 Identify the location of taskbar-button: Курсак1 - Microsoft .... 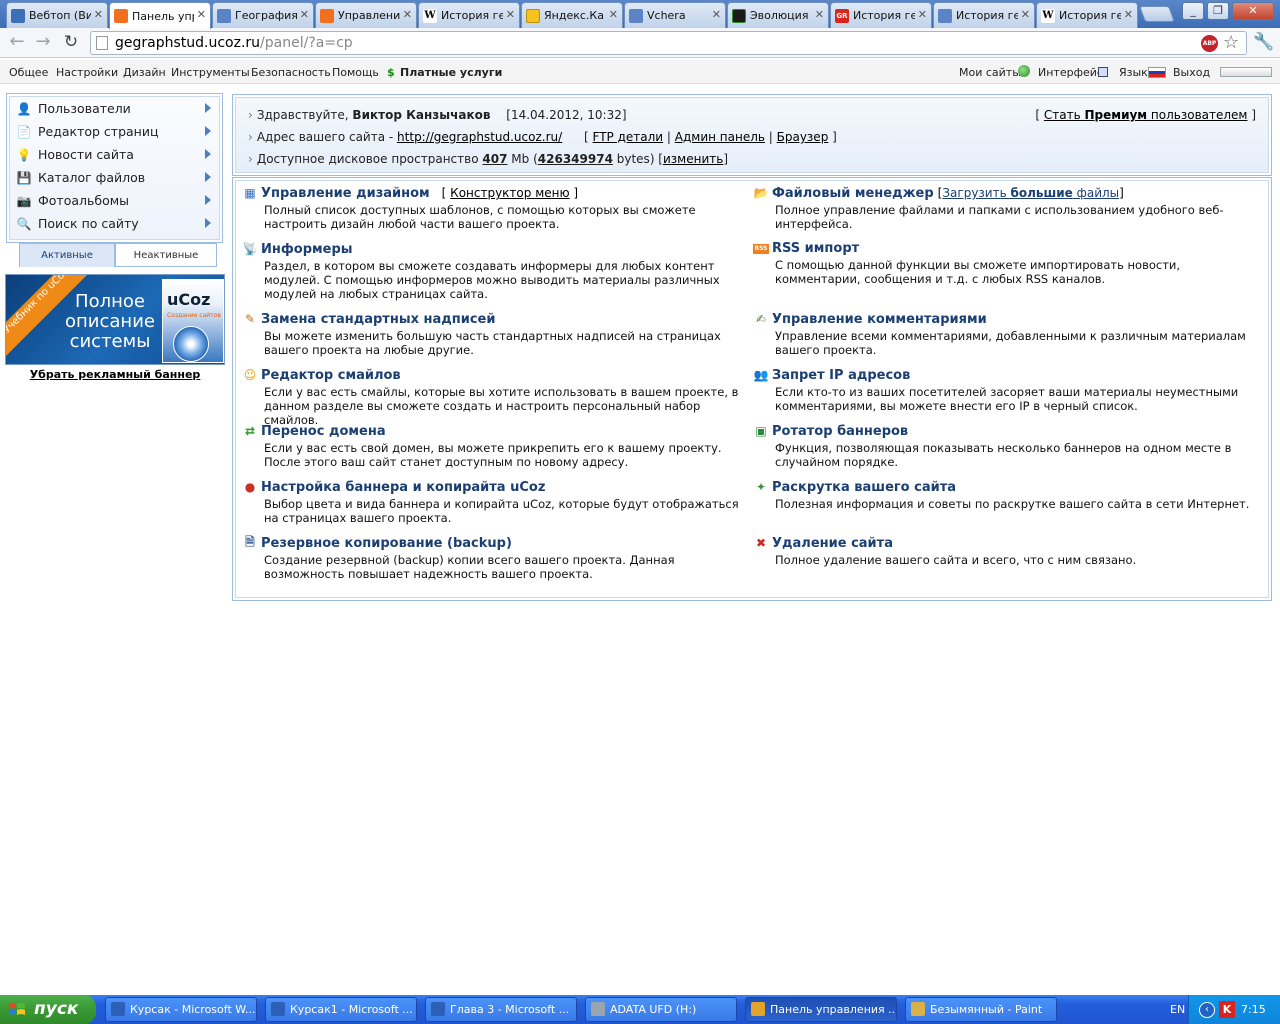
(341, 1009).